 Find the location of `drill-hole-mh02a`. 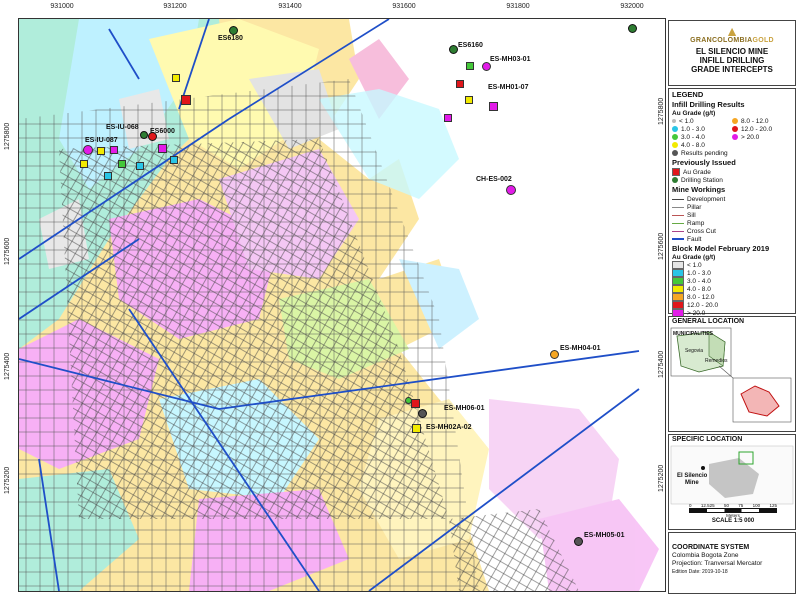

drill-hole-mh02a is located at coordinates (416, 428).